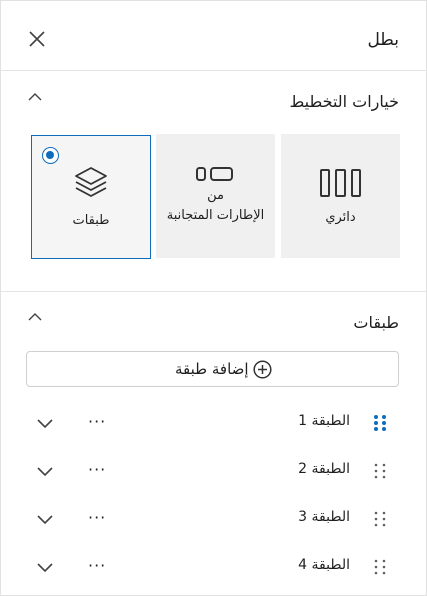  I want to click on layer-label-1: الطبقة 1, so click(324, 421).